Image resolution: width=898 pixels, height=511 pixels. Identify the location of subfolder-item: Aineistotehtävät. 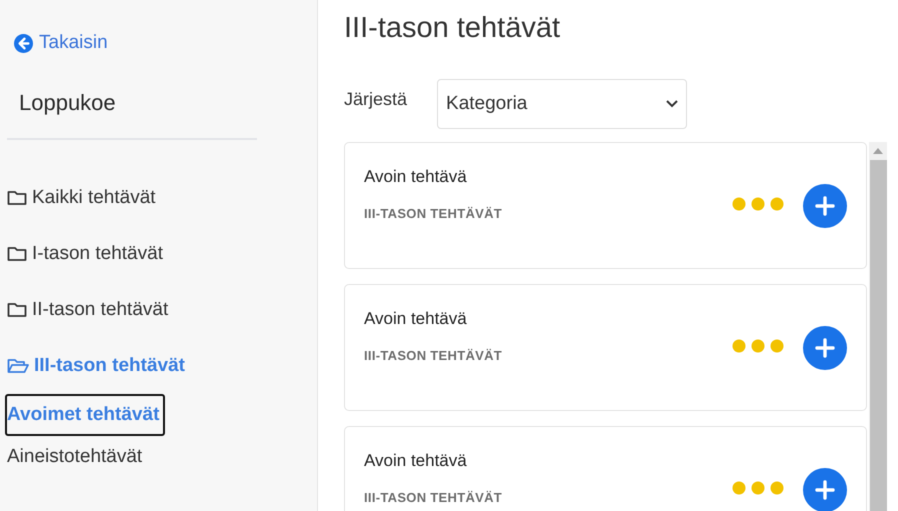
(76, 457).